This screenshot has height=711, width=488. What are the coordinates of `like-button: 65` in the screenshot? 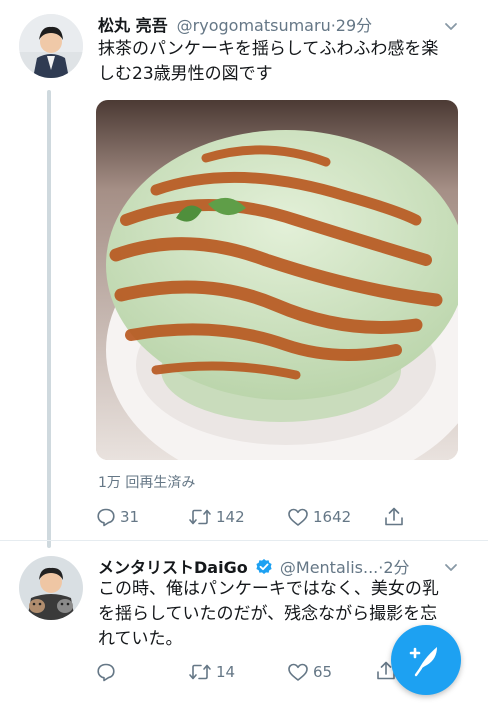 It's located at (309, 672).